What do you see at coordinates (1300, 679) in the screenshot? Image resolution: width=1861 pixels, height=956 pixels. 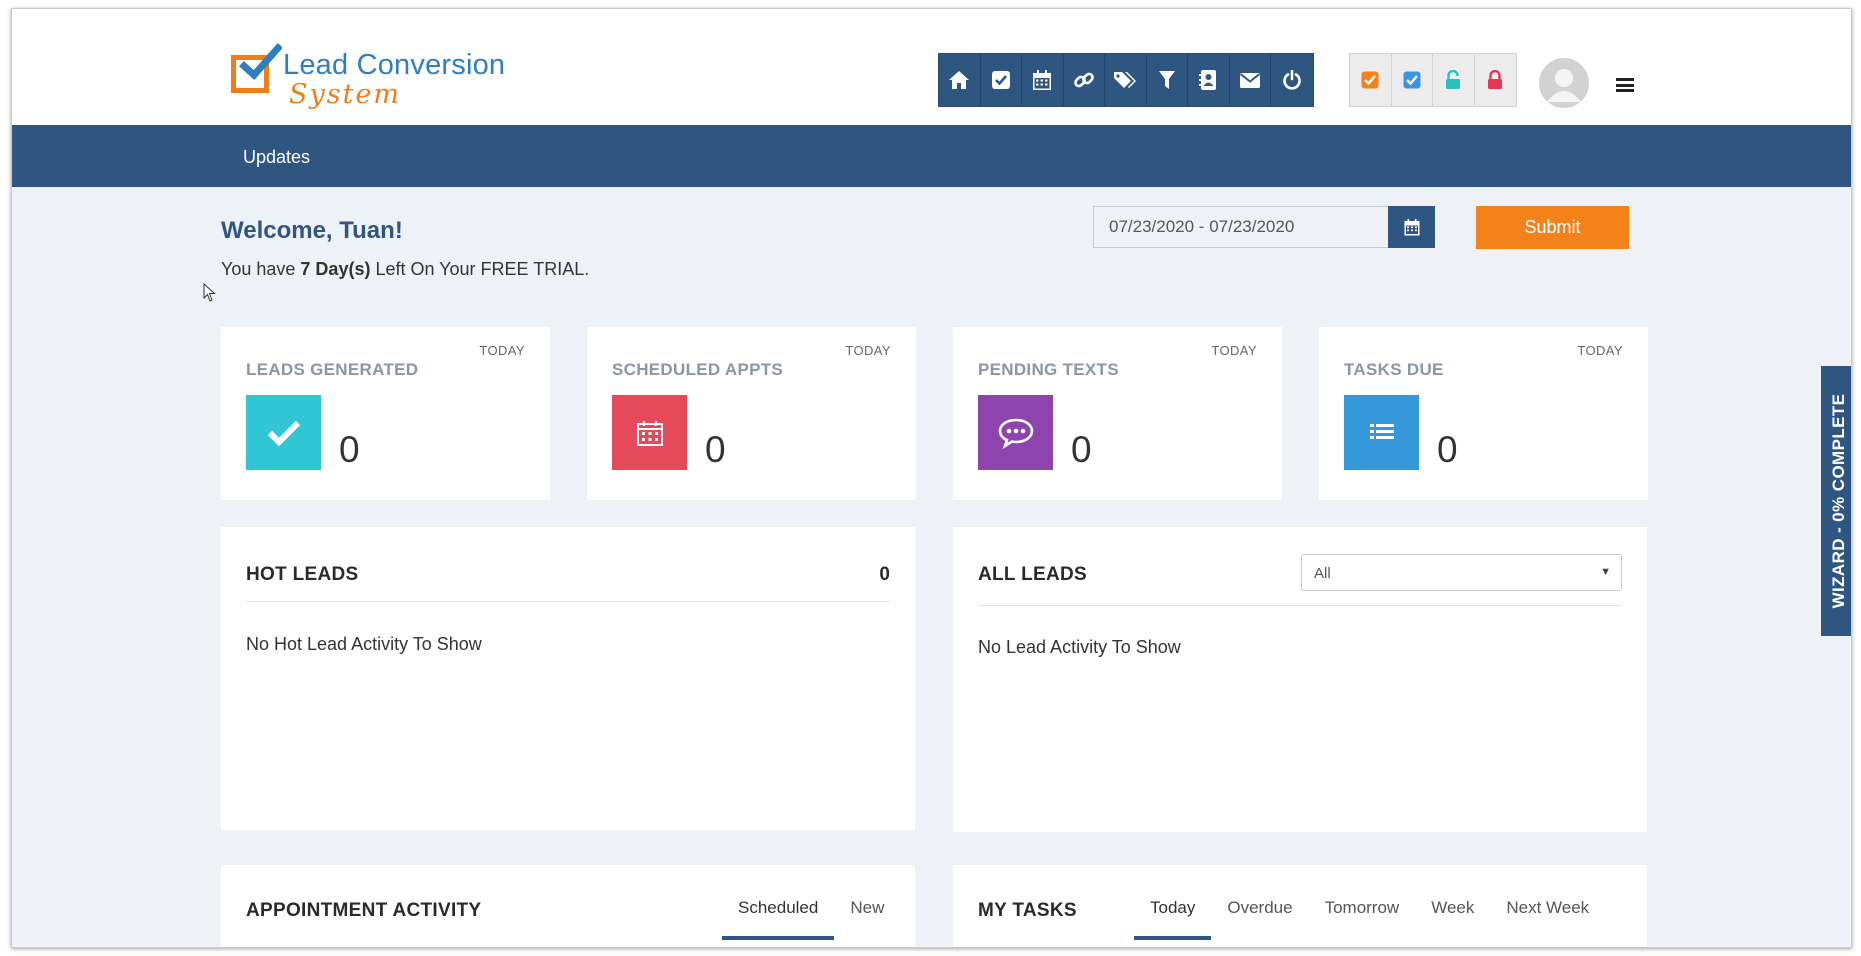 I see `all-leads-panel: ALL LEADS All ▼ No Lead Activity To Show` at bounding box center [1300, 679].